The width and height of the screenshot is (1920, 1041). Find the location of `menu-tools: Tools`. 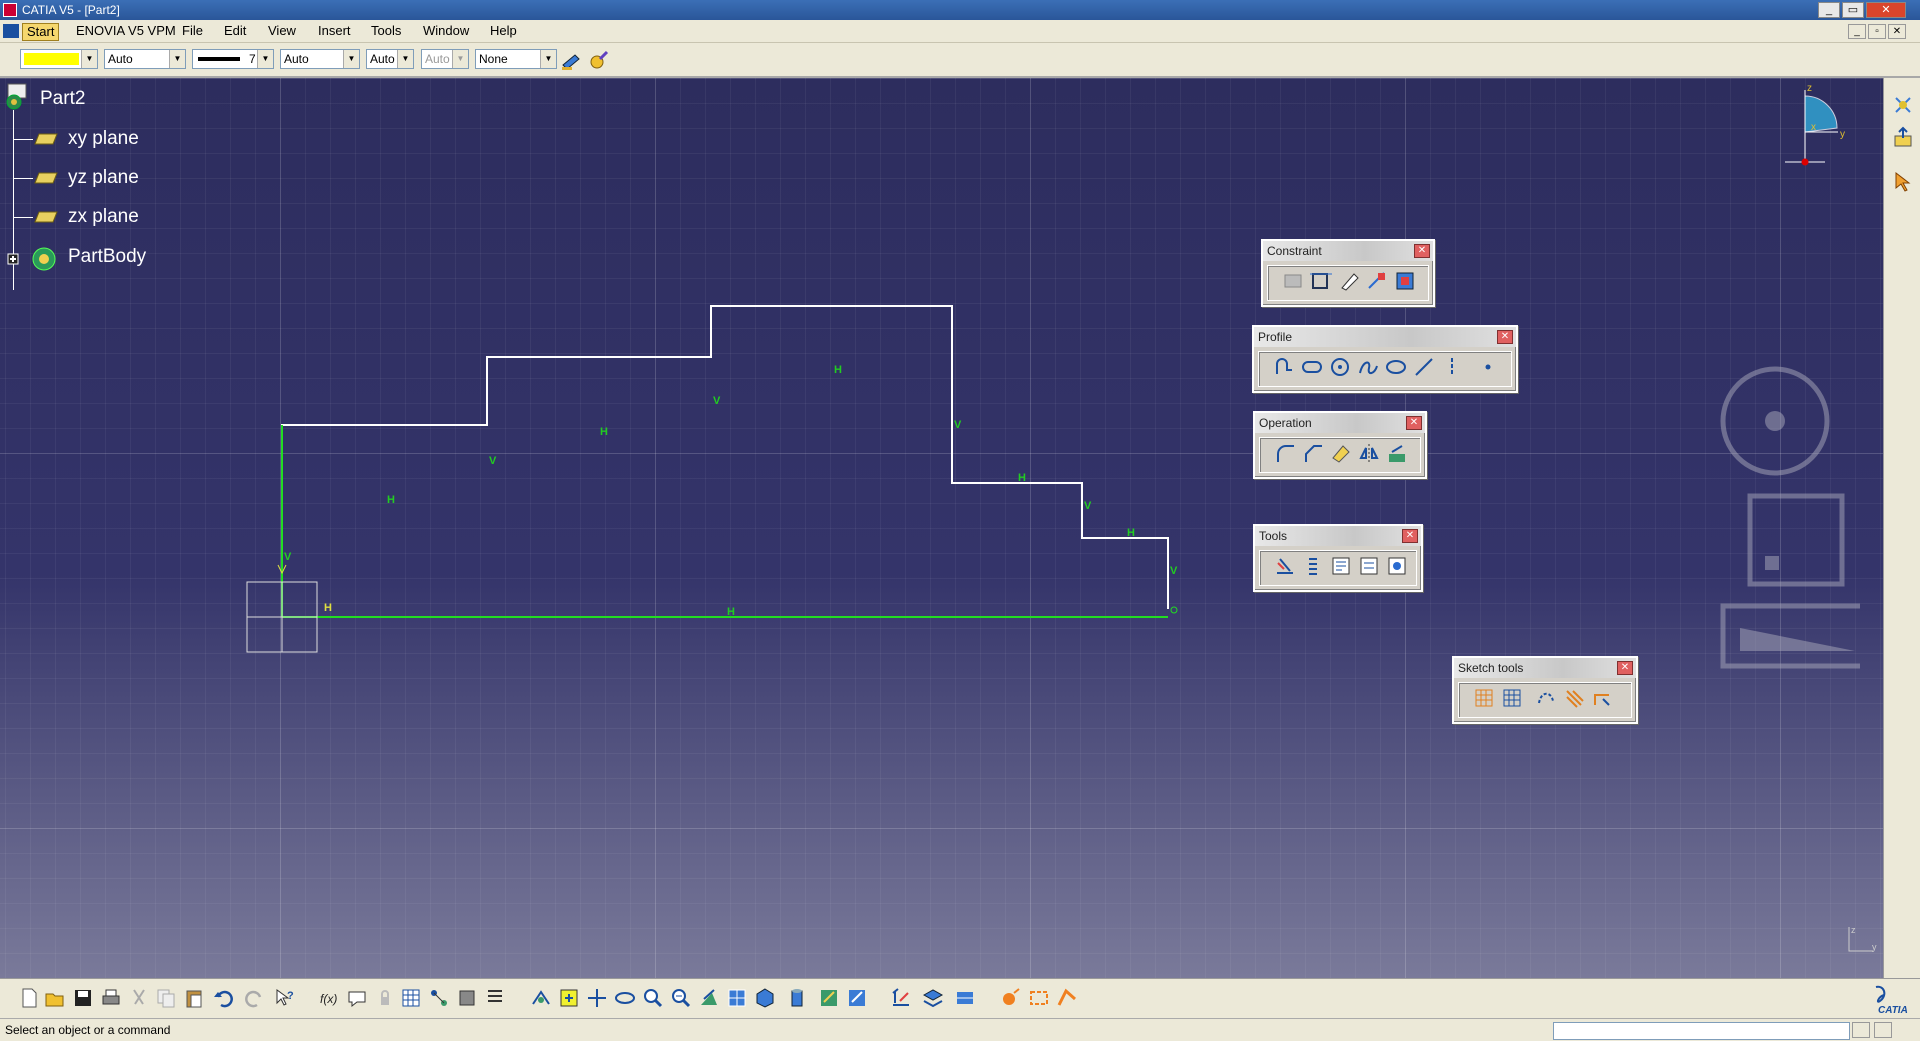

menu-tools: Tools is located at coordinates (386, 31).